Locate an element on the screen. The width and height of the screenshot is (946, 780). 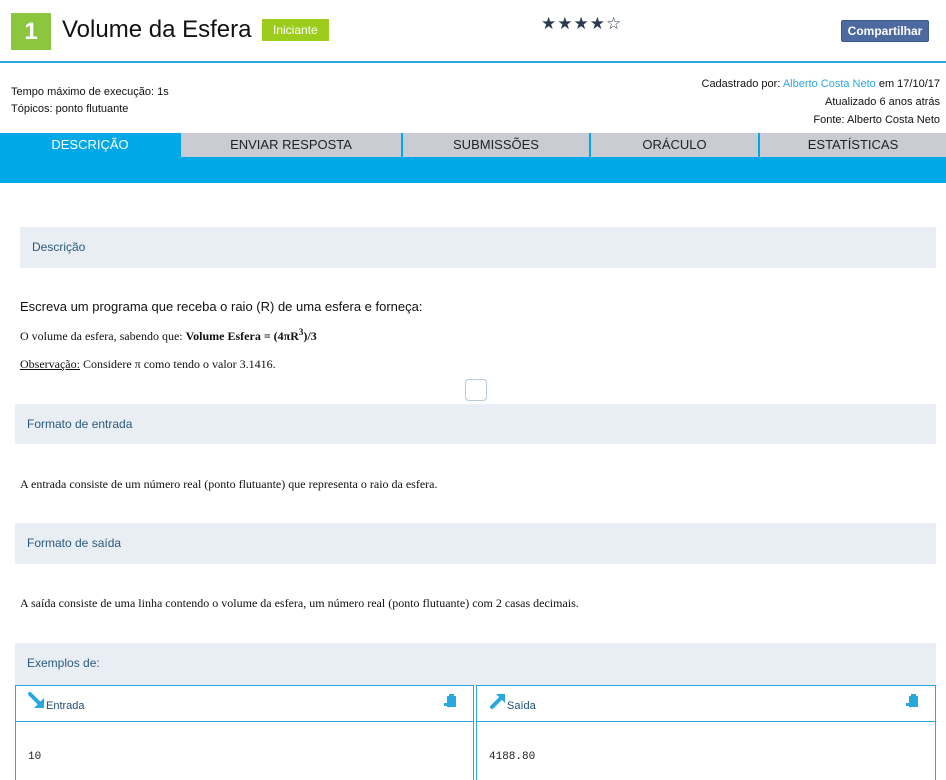
example-output-header: Saída is located at coordinates (706, 704).